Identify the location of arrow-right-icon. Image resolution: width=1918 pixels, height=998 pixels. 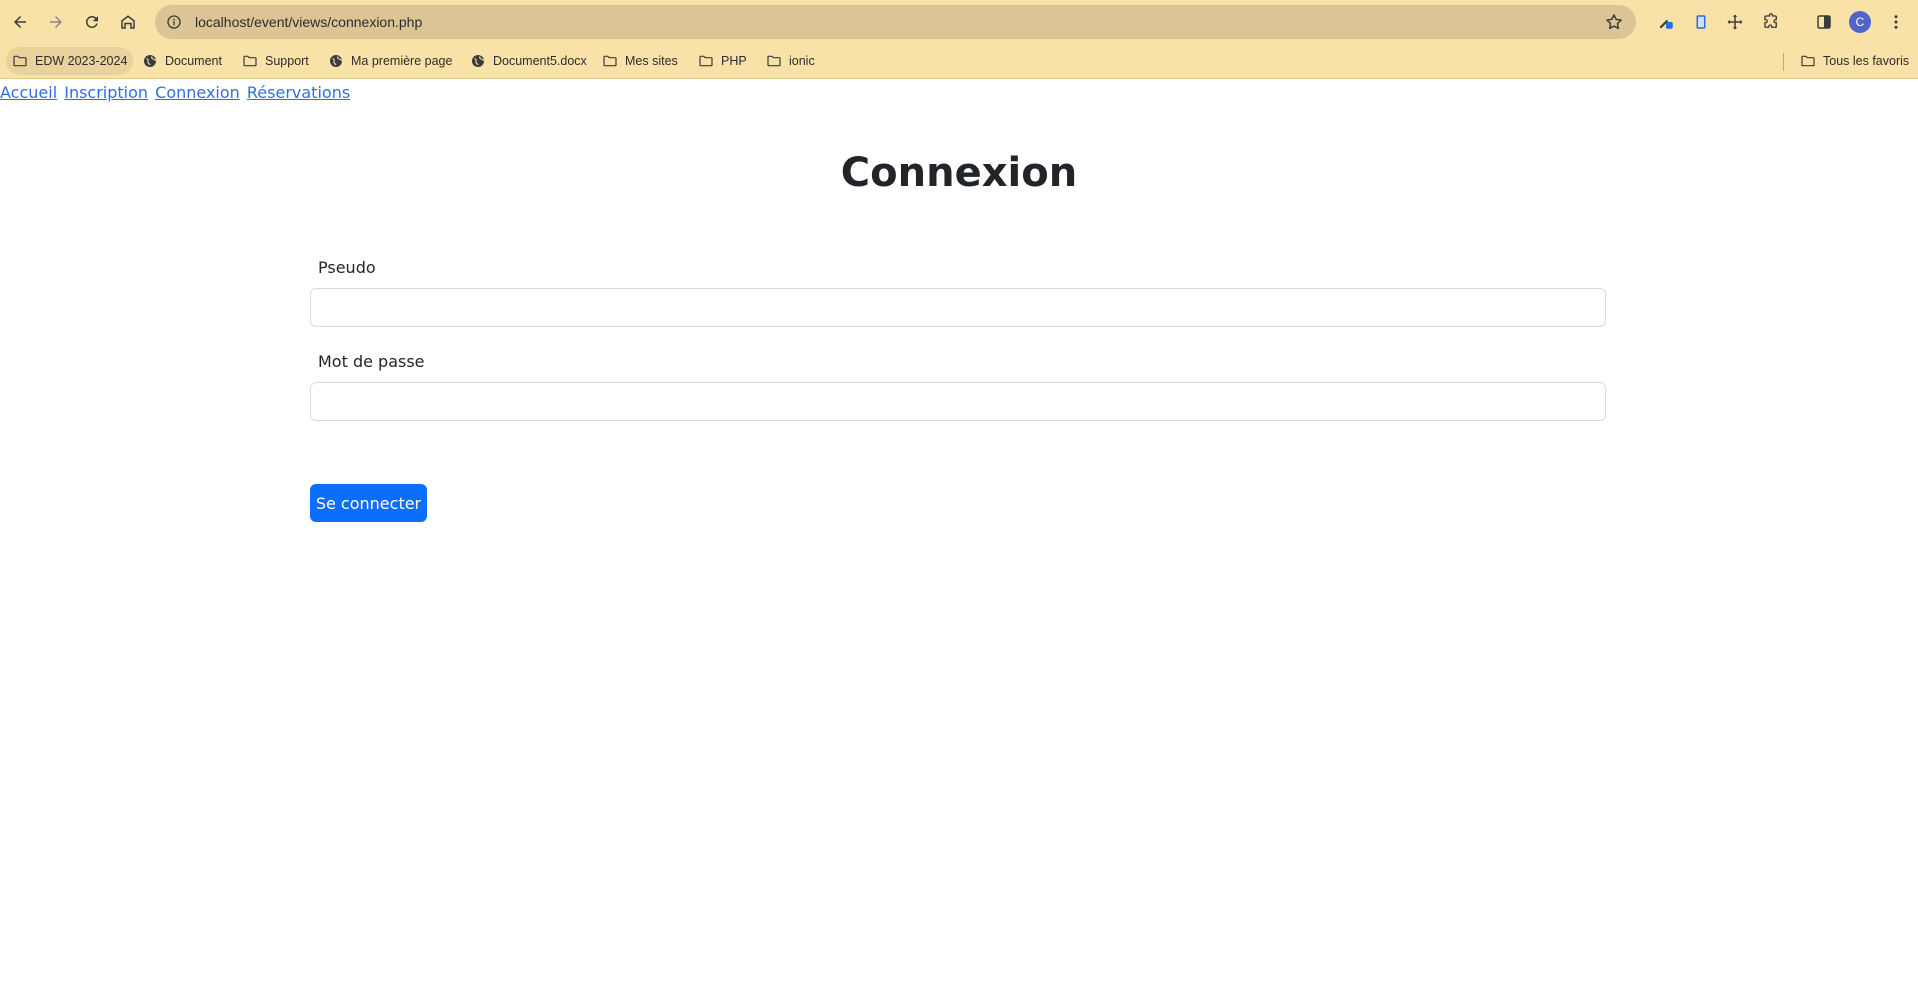
(56, 22).